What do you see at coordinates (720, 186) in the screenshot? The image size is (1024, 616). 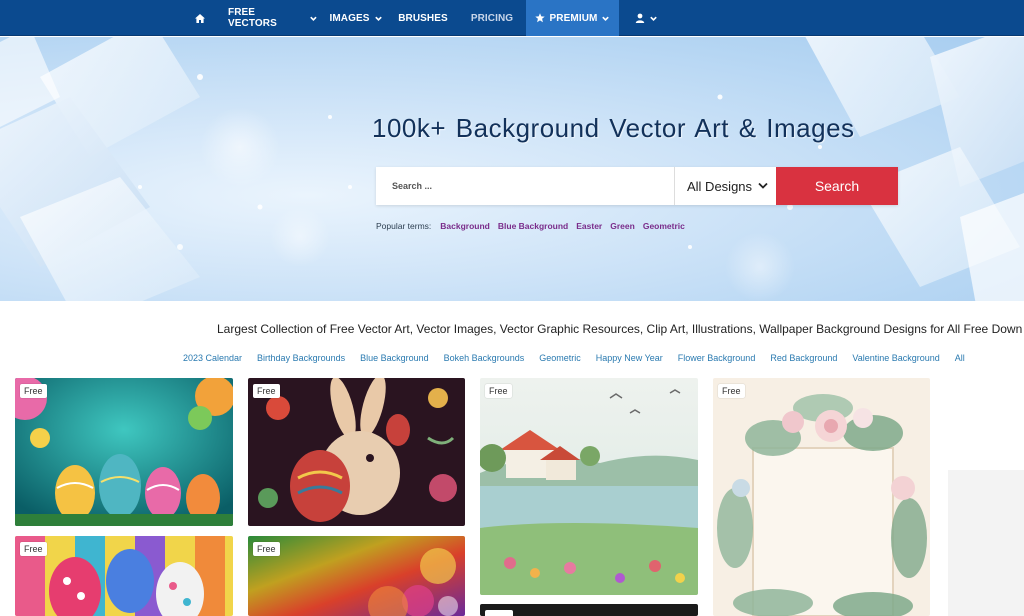 I see `select-value: All Designs` at bounding box center [720, 186].